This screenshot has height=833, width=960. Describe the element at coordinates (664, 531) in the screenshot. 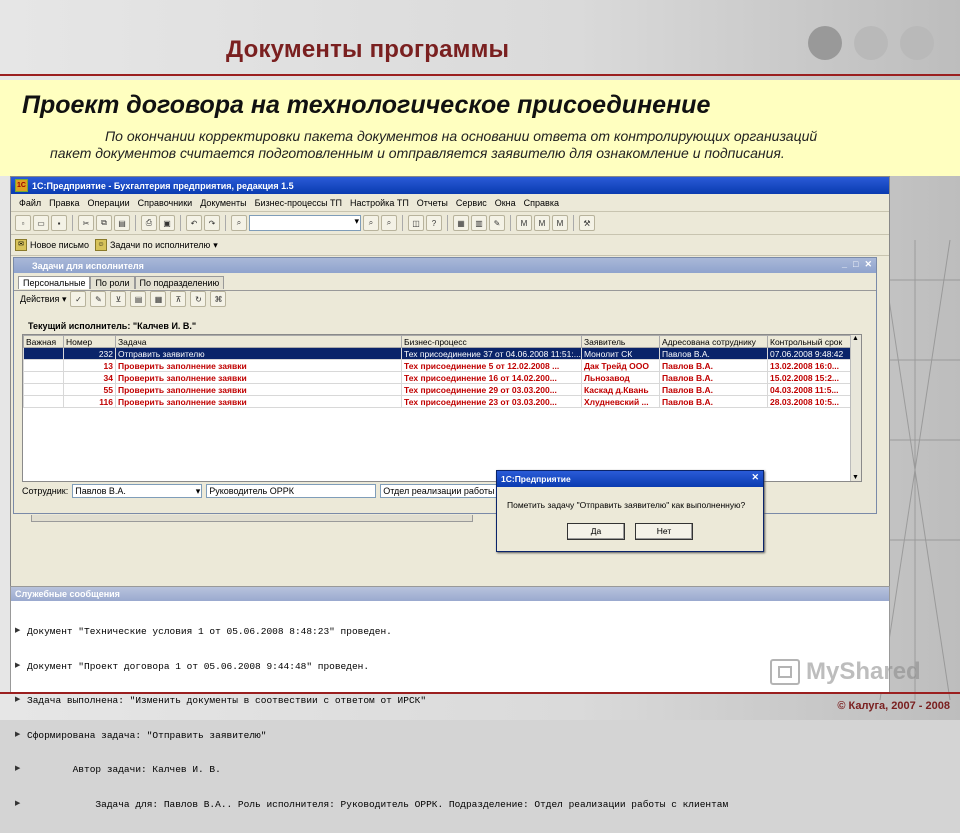

I see `no-button: Нет` at that location.